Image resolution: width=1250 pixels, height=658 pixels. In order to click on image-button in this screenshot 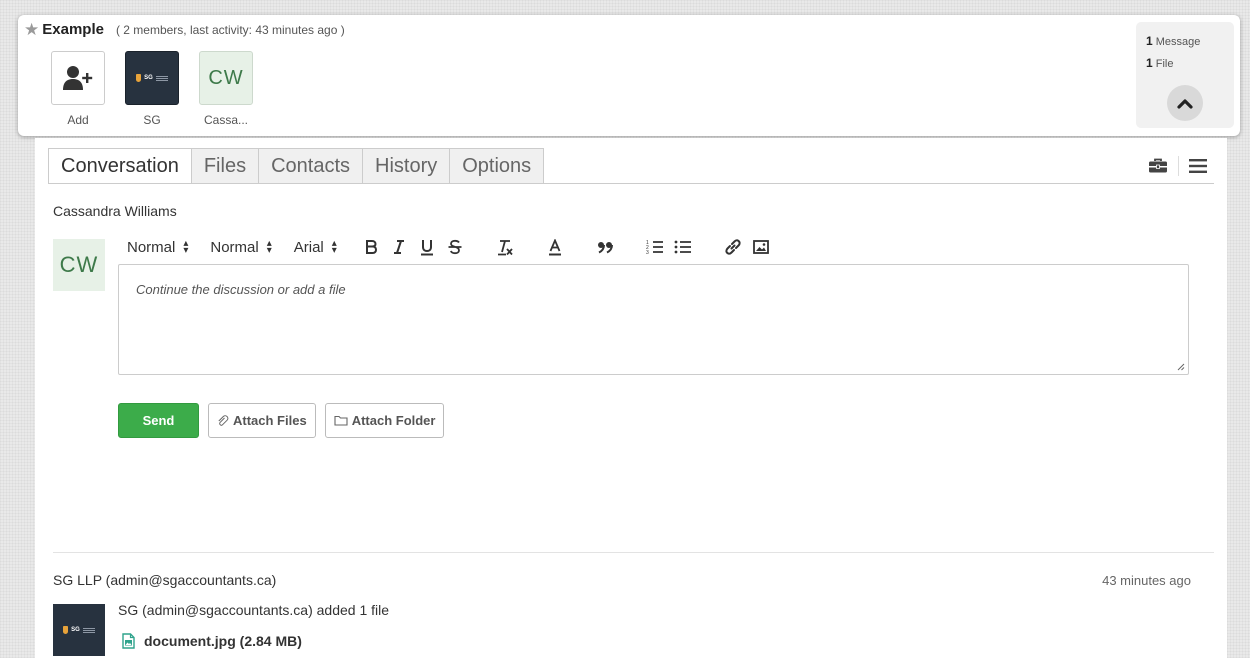, I will do `click(761, 247)`.